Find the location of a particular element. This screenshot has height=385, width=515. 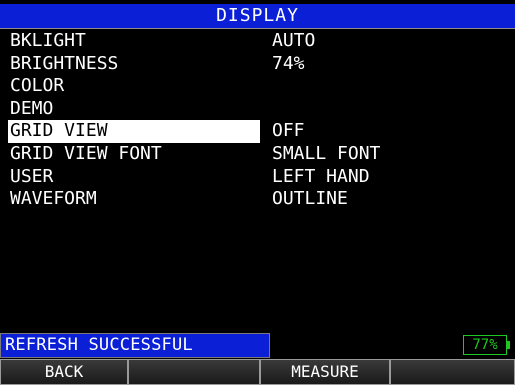

status-message: REFRESH SUCCESSFUL is located at coordinates (135, 345).